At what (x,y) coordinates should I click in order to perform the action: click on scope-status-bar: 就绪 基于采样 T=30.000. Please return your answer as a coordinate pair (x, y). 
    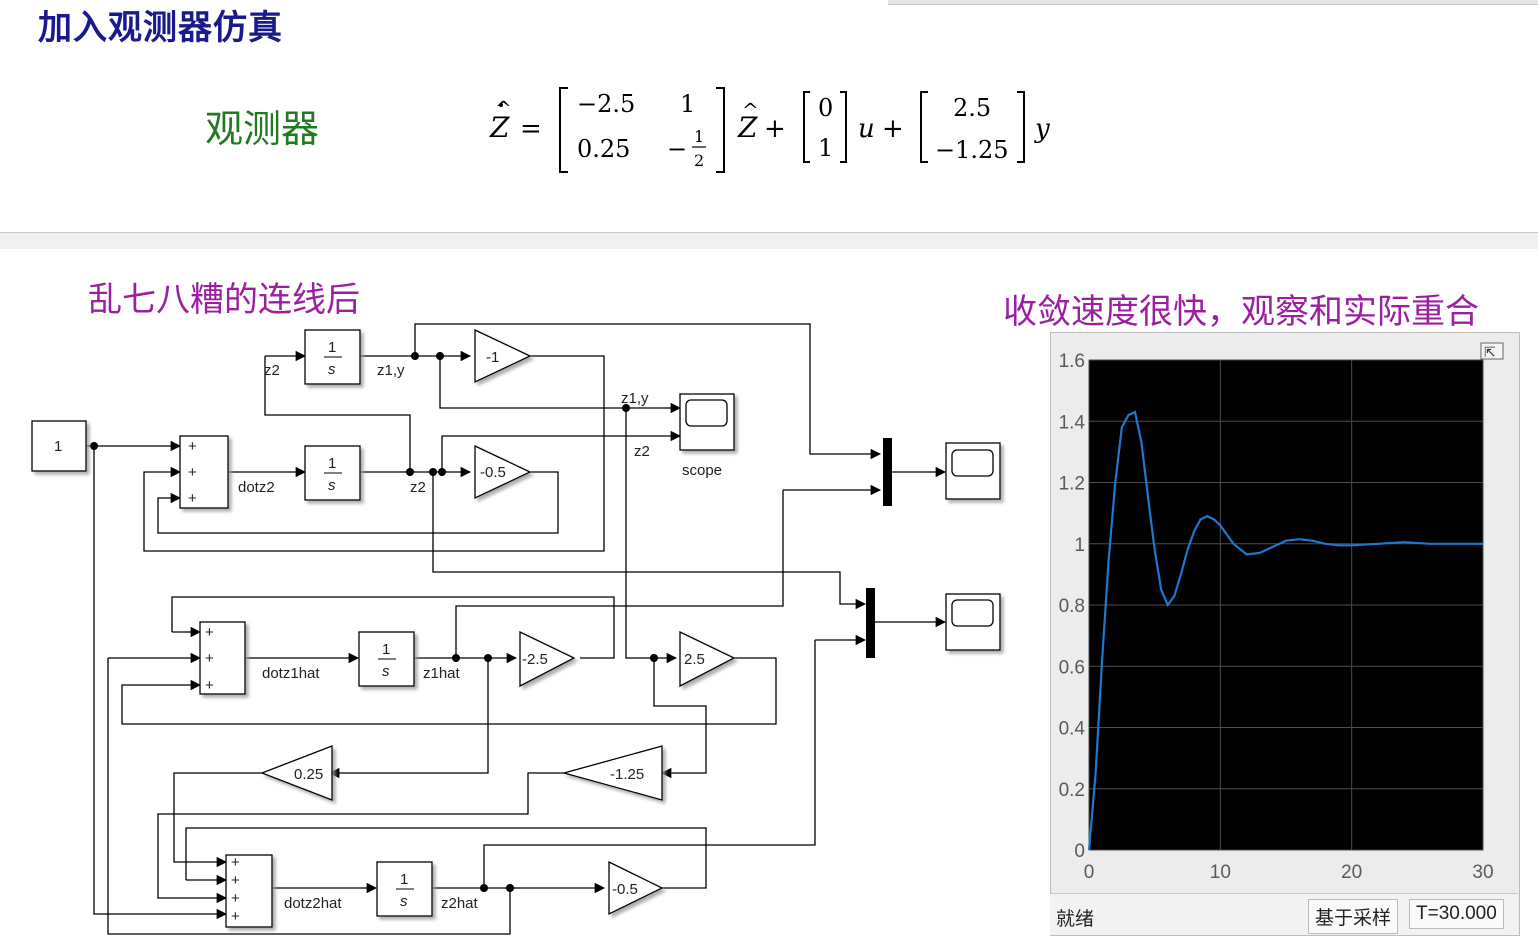
    Looking at the image, I should click on (1284, 914).